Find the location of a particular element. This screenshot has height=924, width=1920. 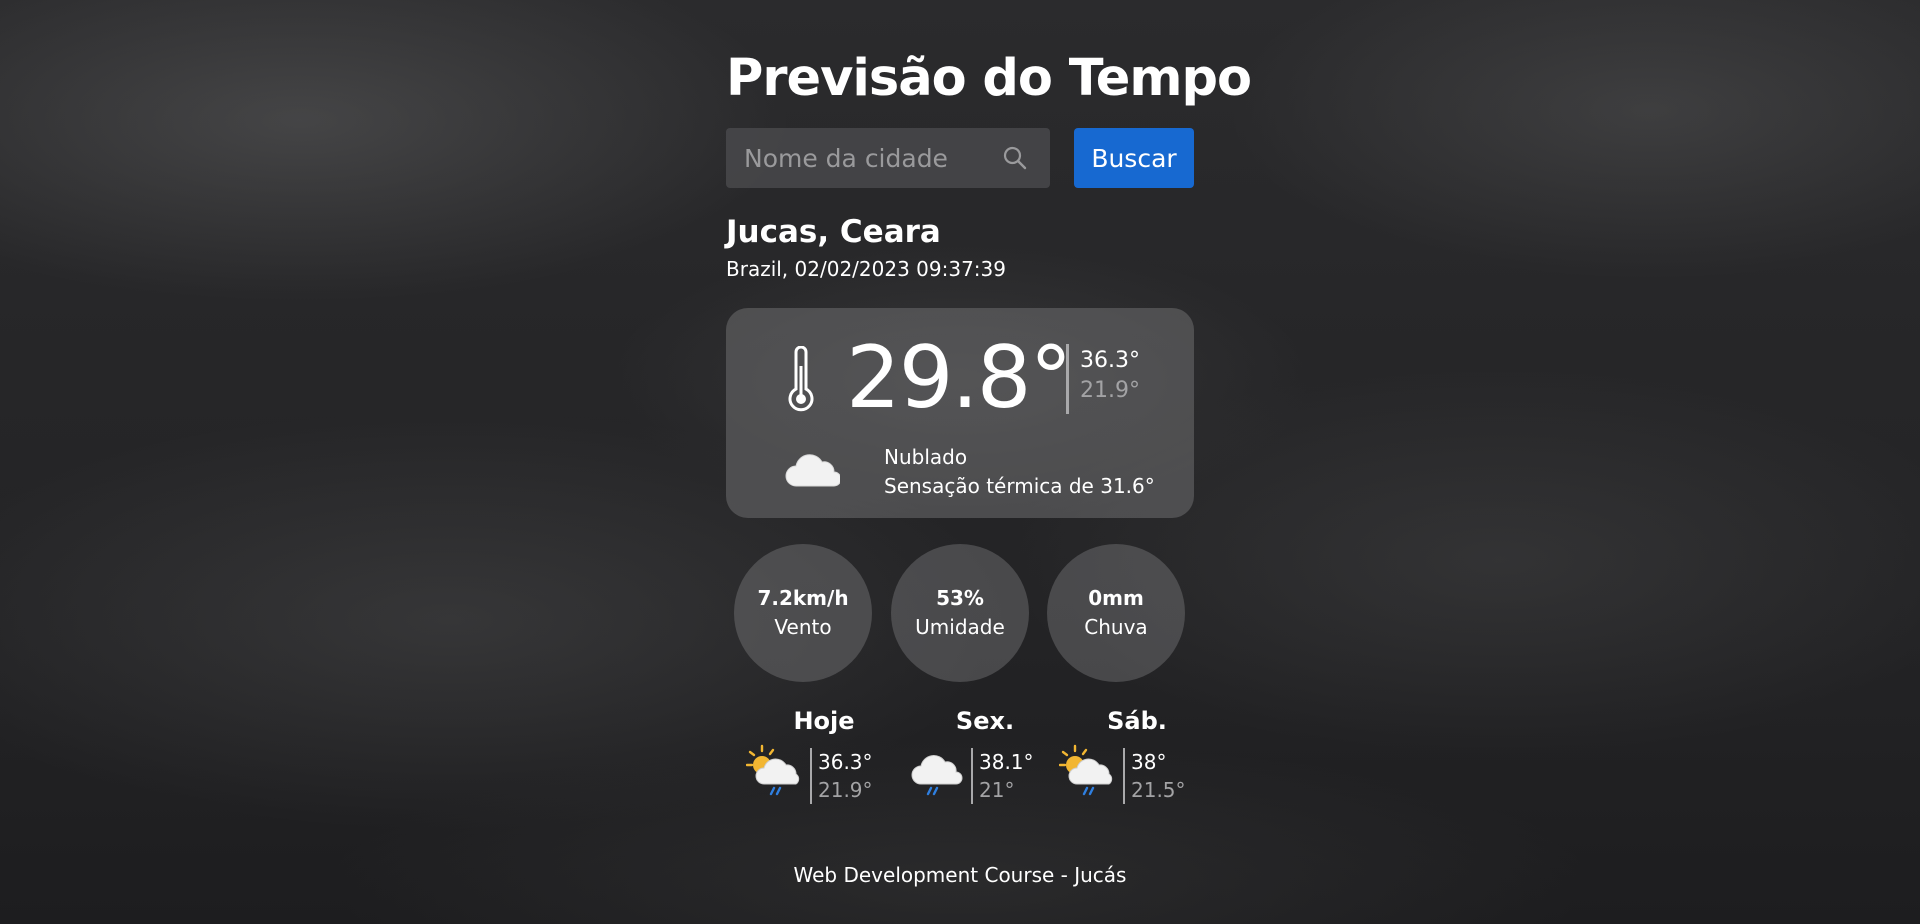

search-box is located at coordinates (888, 158).